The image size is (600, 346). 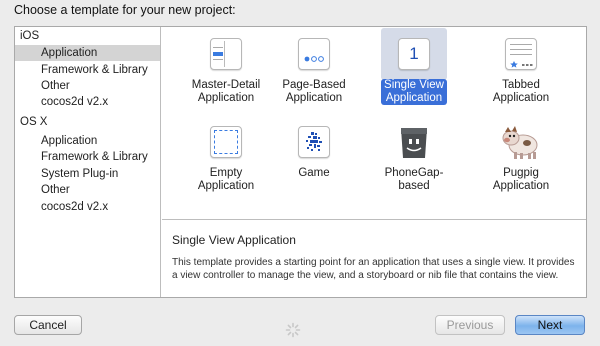 I want to click on sidebar-item-osx-cocos2d: cocos2d v2.x, so click(x=87, y=207).